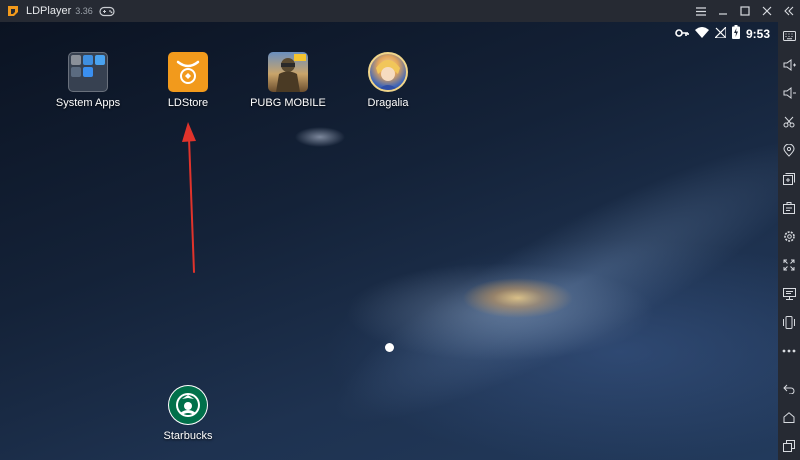 This screenshot has width=800, height=460. I want to click on app-ldstore: LDStore, so click(188, 80).